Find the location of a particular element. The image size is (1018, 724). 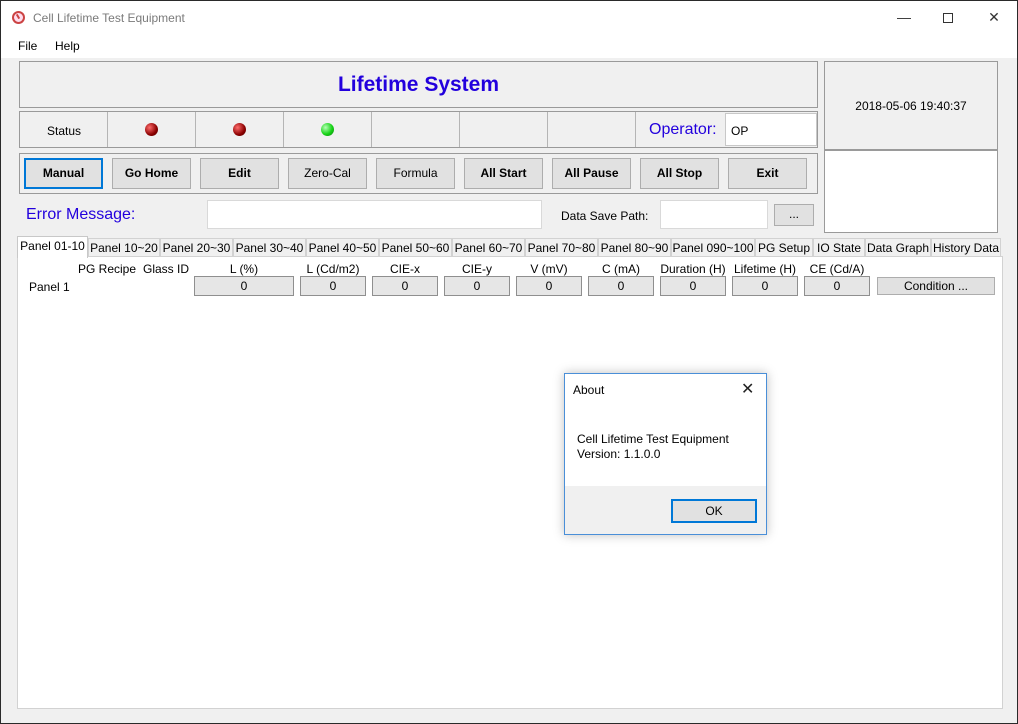

zero-cal-button: Zero-Cal is located at coordinates (327, 173).